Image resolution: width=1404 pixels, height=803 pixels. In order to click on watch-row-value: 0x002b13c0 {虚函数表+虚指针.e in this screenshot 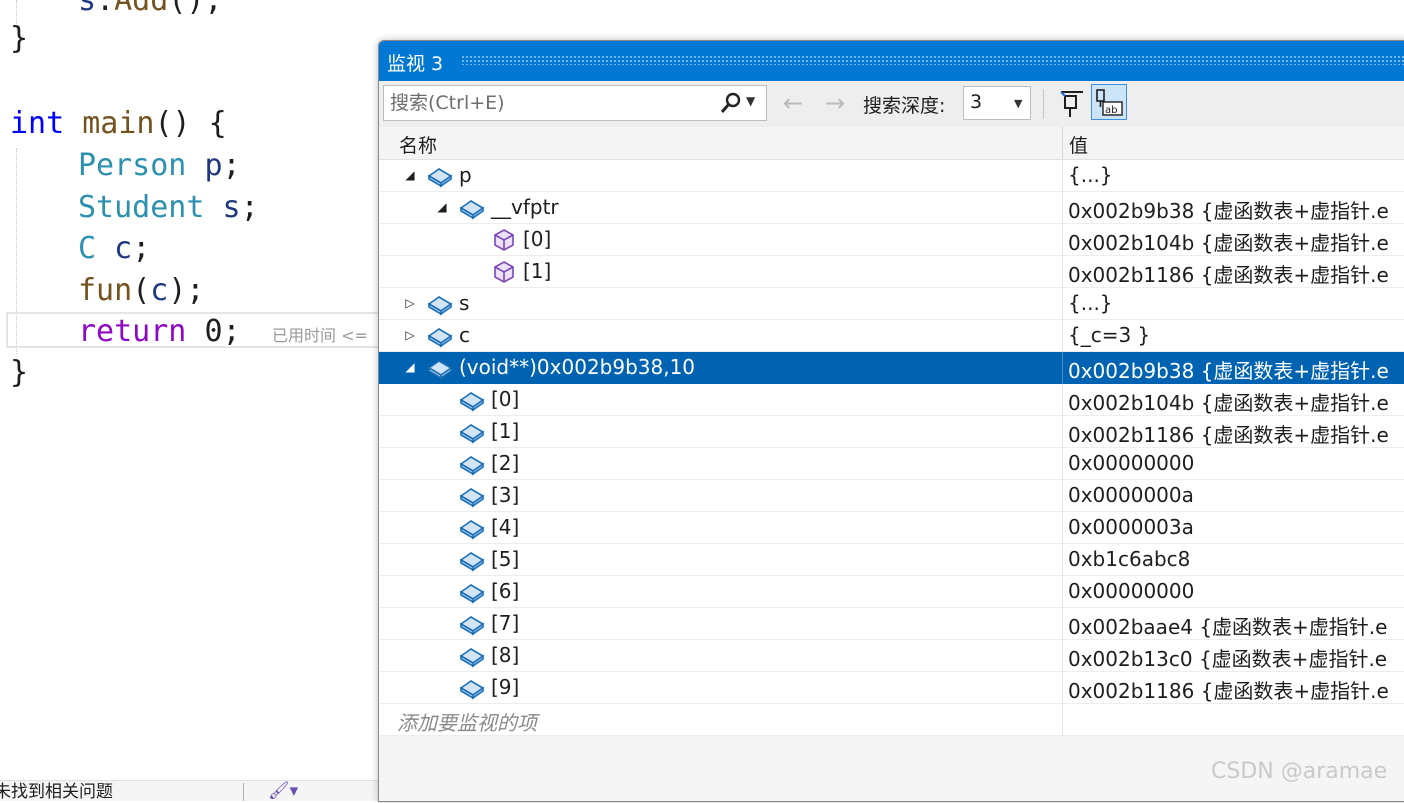, I will do `click(1227, 657)`.